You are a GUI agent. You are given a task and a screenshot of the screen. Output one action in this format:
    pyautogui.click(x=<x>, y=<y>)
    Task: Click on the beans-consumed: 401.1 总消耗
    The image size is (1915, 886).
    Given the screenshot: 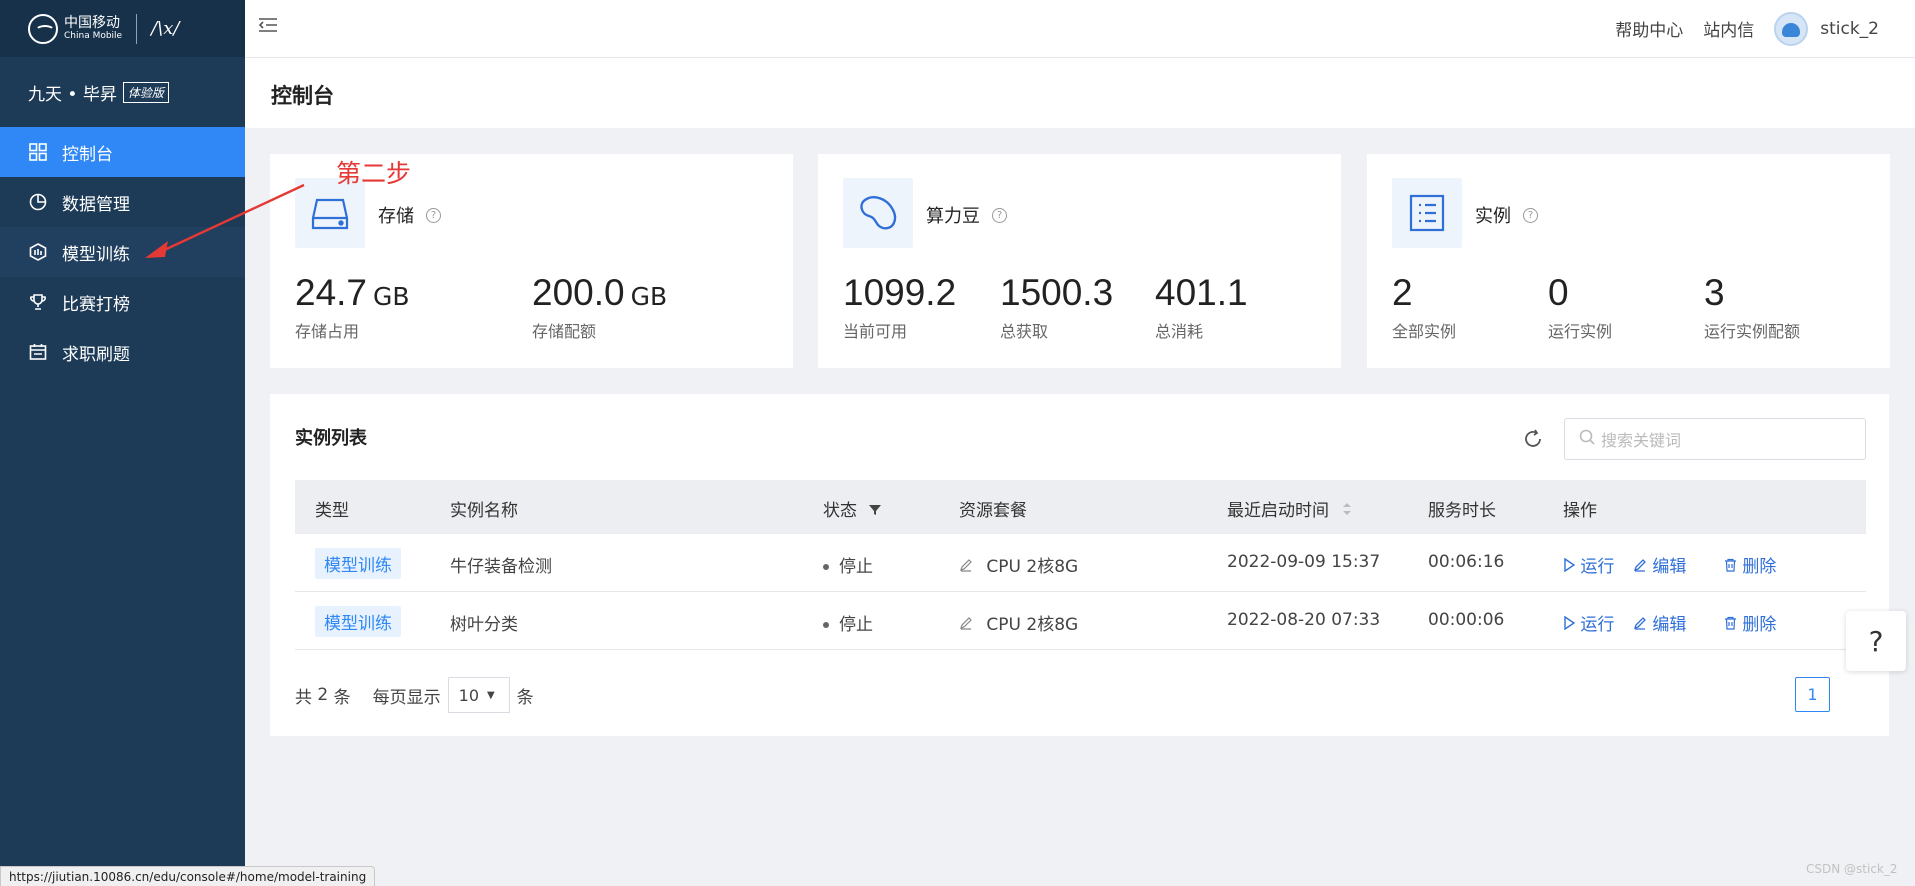 What is the action you would take?
    pyautogui.click(x=1201, y=307)
    